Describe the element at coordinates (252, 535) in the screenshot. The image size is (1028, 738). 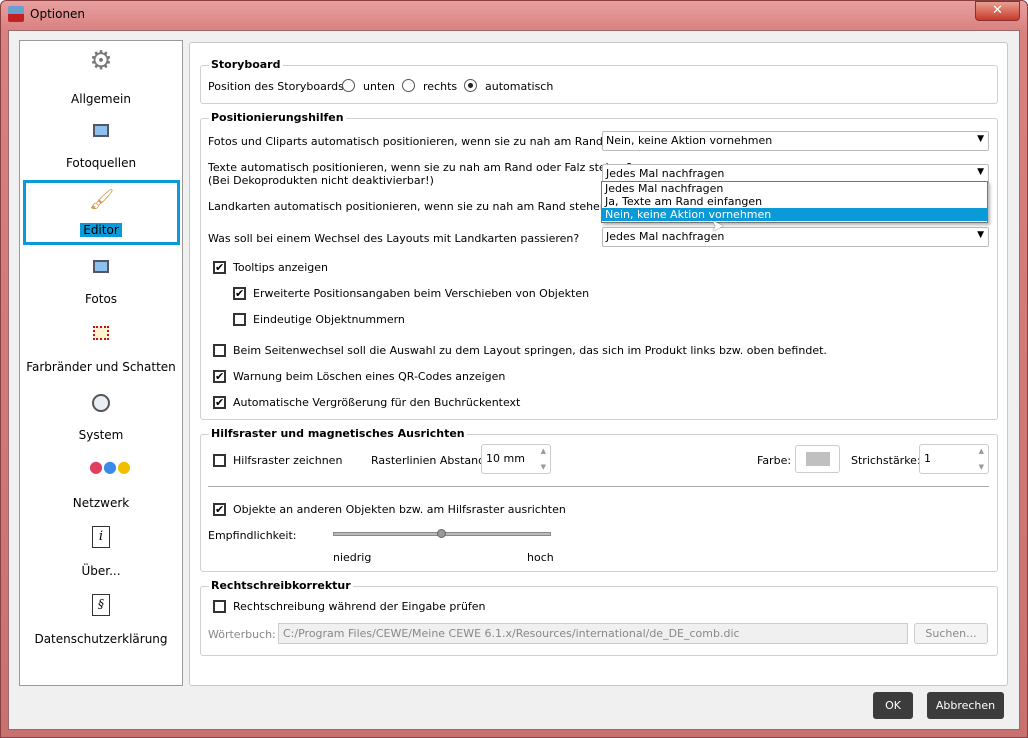
I see `sensitivity-label: Empfindlichkeit:` at that location.